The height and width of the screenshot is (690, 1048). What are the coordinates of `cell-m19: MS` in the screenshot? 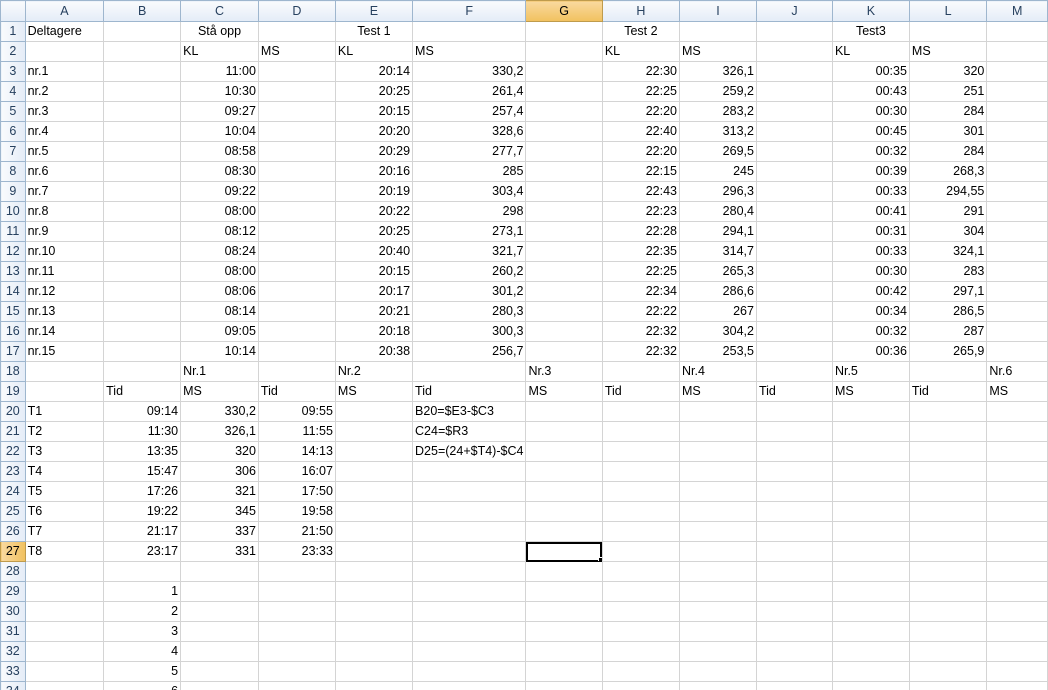 It's located at (1017, 391).